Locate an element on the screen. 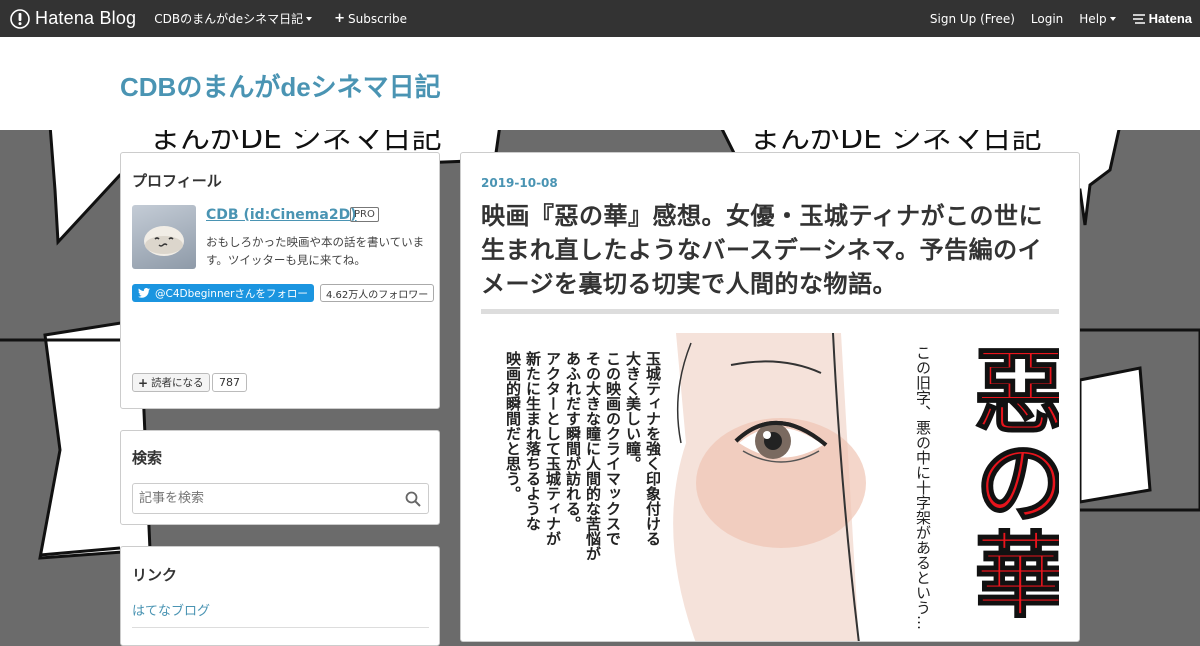 This screenshot has height=646, width=1200. vertical-line-2: 大きく美しい瞳。 is located at coordinates (633, 410).